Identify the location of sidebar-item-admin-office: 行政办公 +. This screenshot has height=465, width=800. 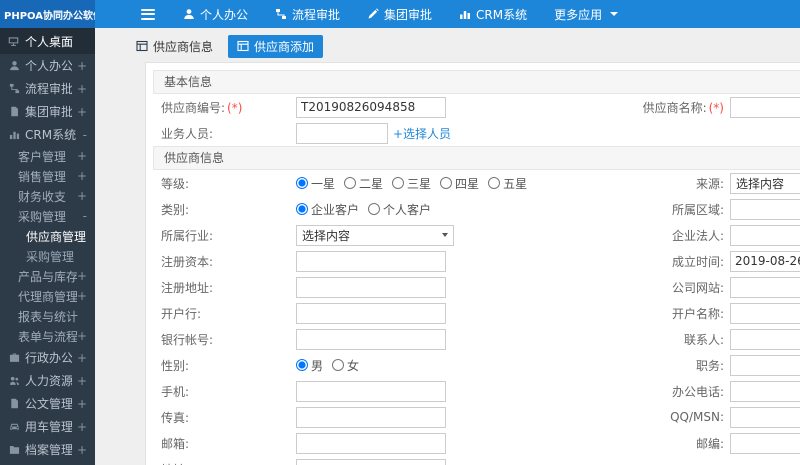
(47, 357).